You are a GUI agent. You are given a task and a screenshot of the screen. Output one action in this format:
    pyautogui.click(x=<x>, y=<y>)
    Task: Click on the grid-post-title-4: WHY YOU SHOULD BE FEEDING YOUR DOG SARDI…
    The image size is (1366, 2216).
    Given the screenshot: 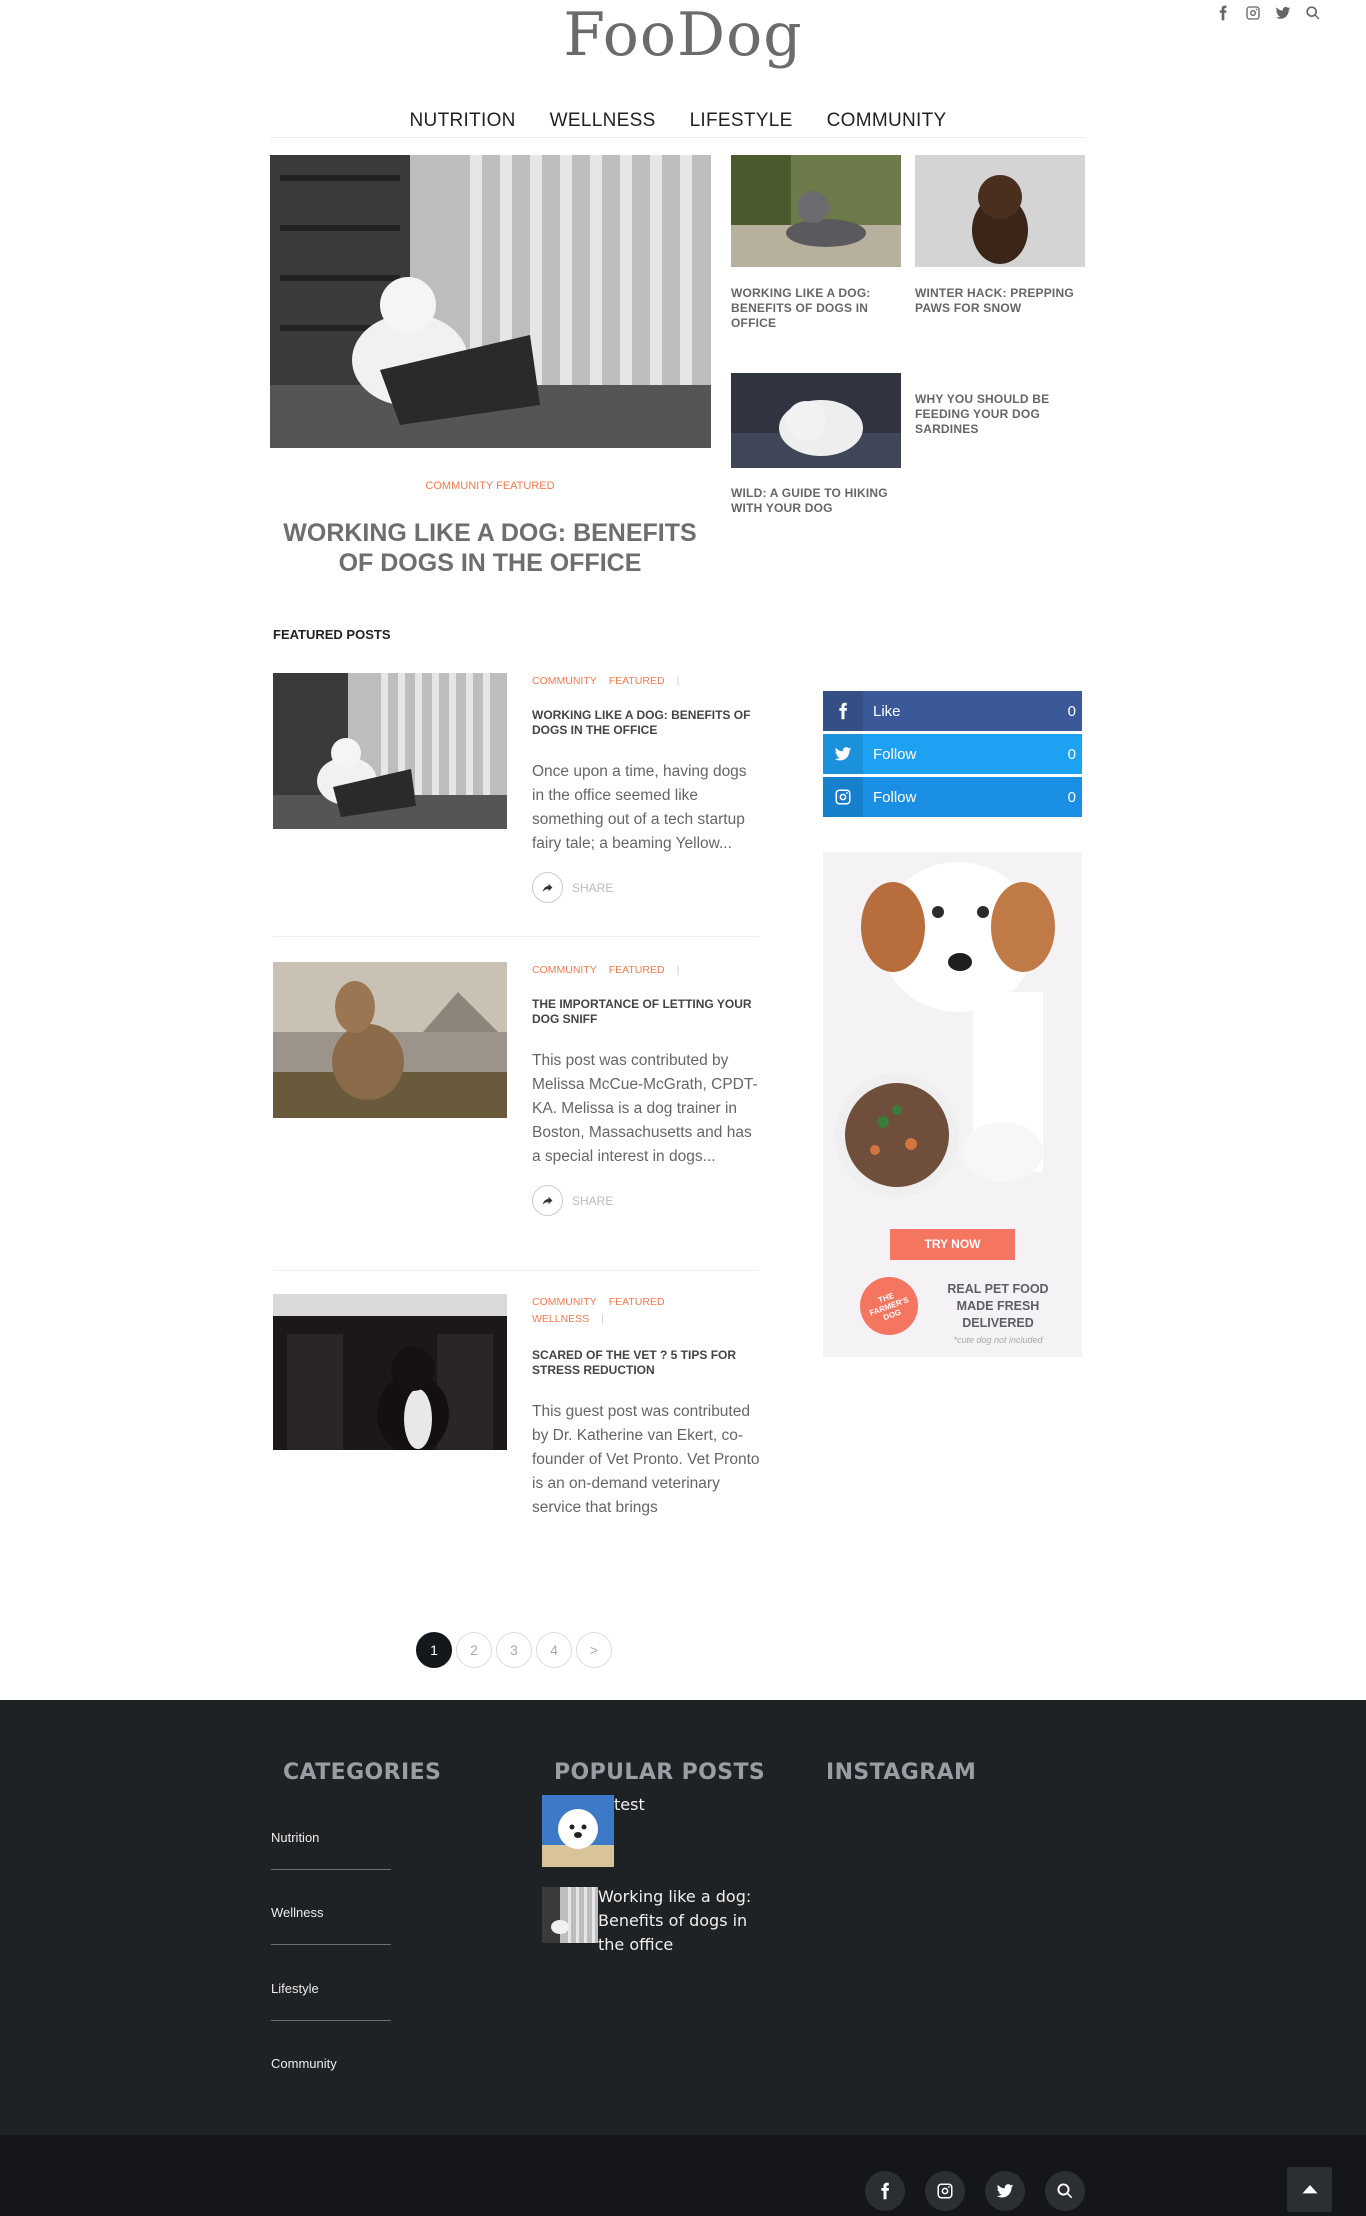 What is the action you would take?
    pyautogui.click(x=995, y=414)
    